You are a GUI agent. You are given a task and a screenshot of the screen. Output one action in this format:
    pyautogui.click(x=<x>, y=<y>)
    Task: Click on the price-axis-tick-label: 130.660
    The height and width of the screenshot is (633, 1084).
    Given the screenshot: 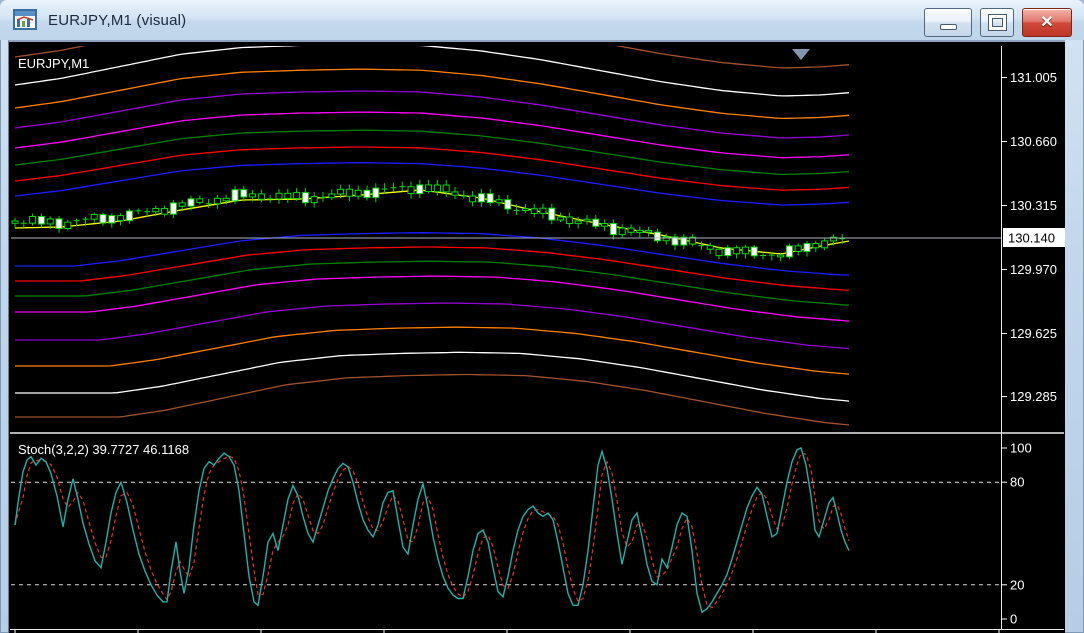 What is the action you would take?
    pyautogui.click(x=1033, y=141)
    